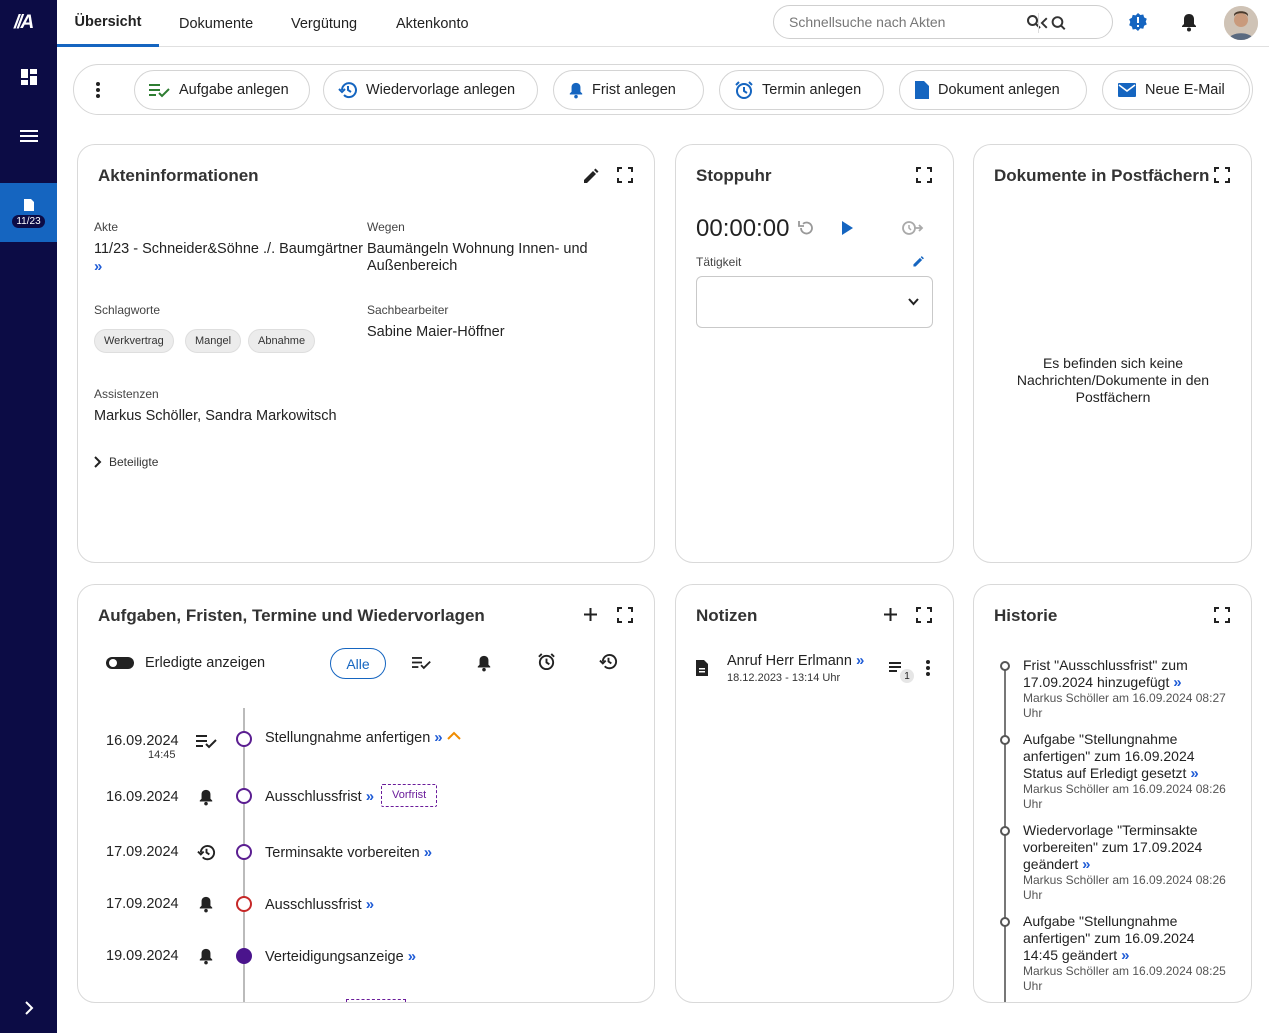  Describe the element at coordinates (1189, 22) in the screenshot. I see `bell-icon` at that location.